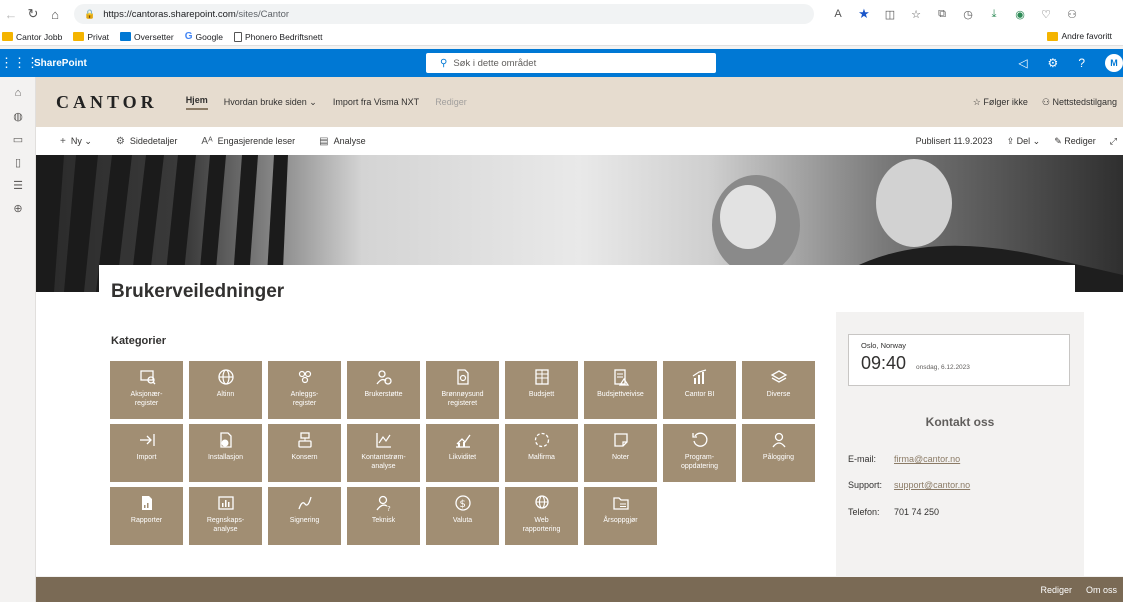 This screenshot has width=1123, height=602. I want to click on megaphone-icon: ◁, so click(1022, 63).